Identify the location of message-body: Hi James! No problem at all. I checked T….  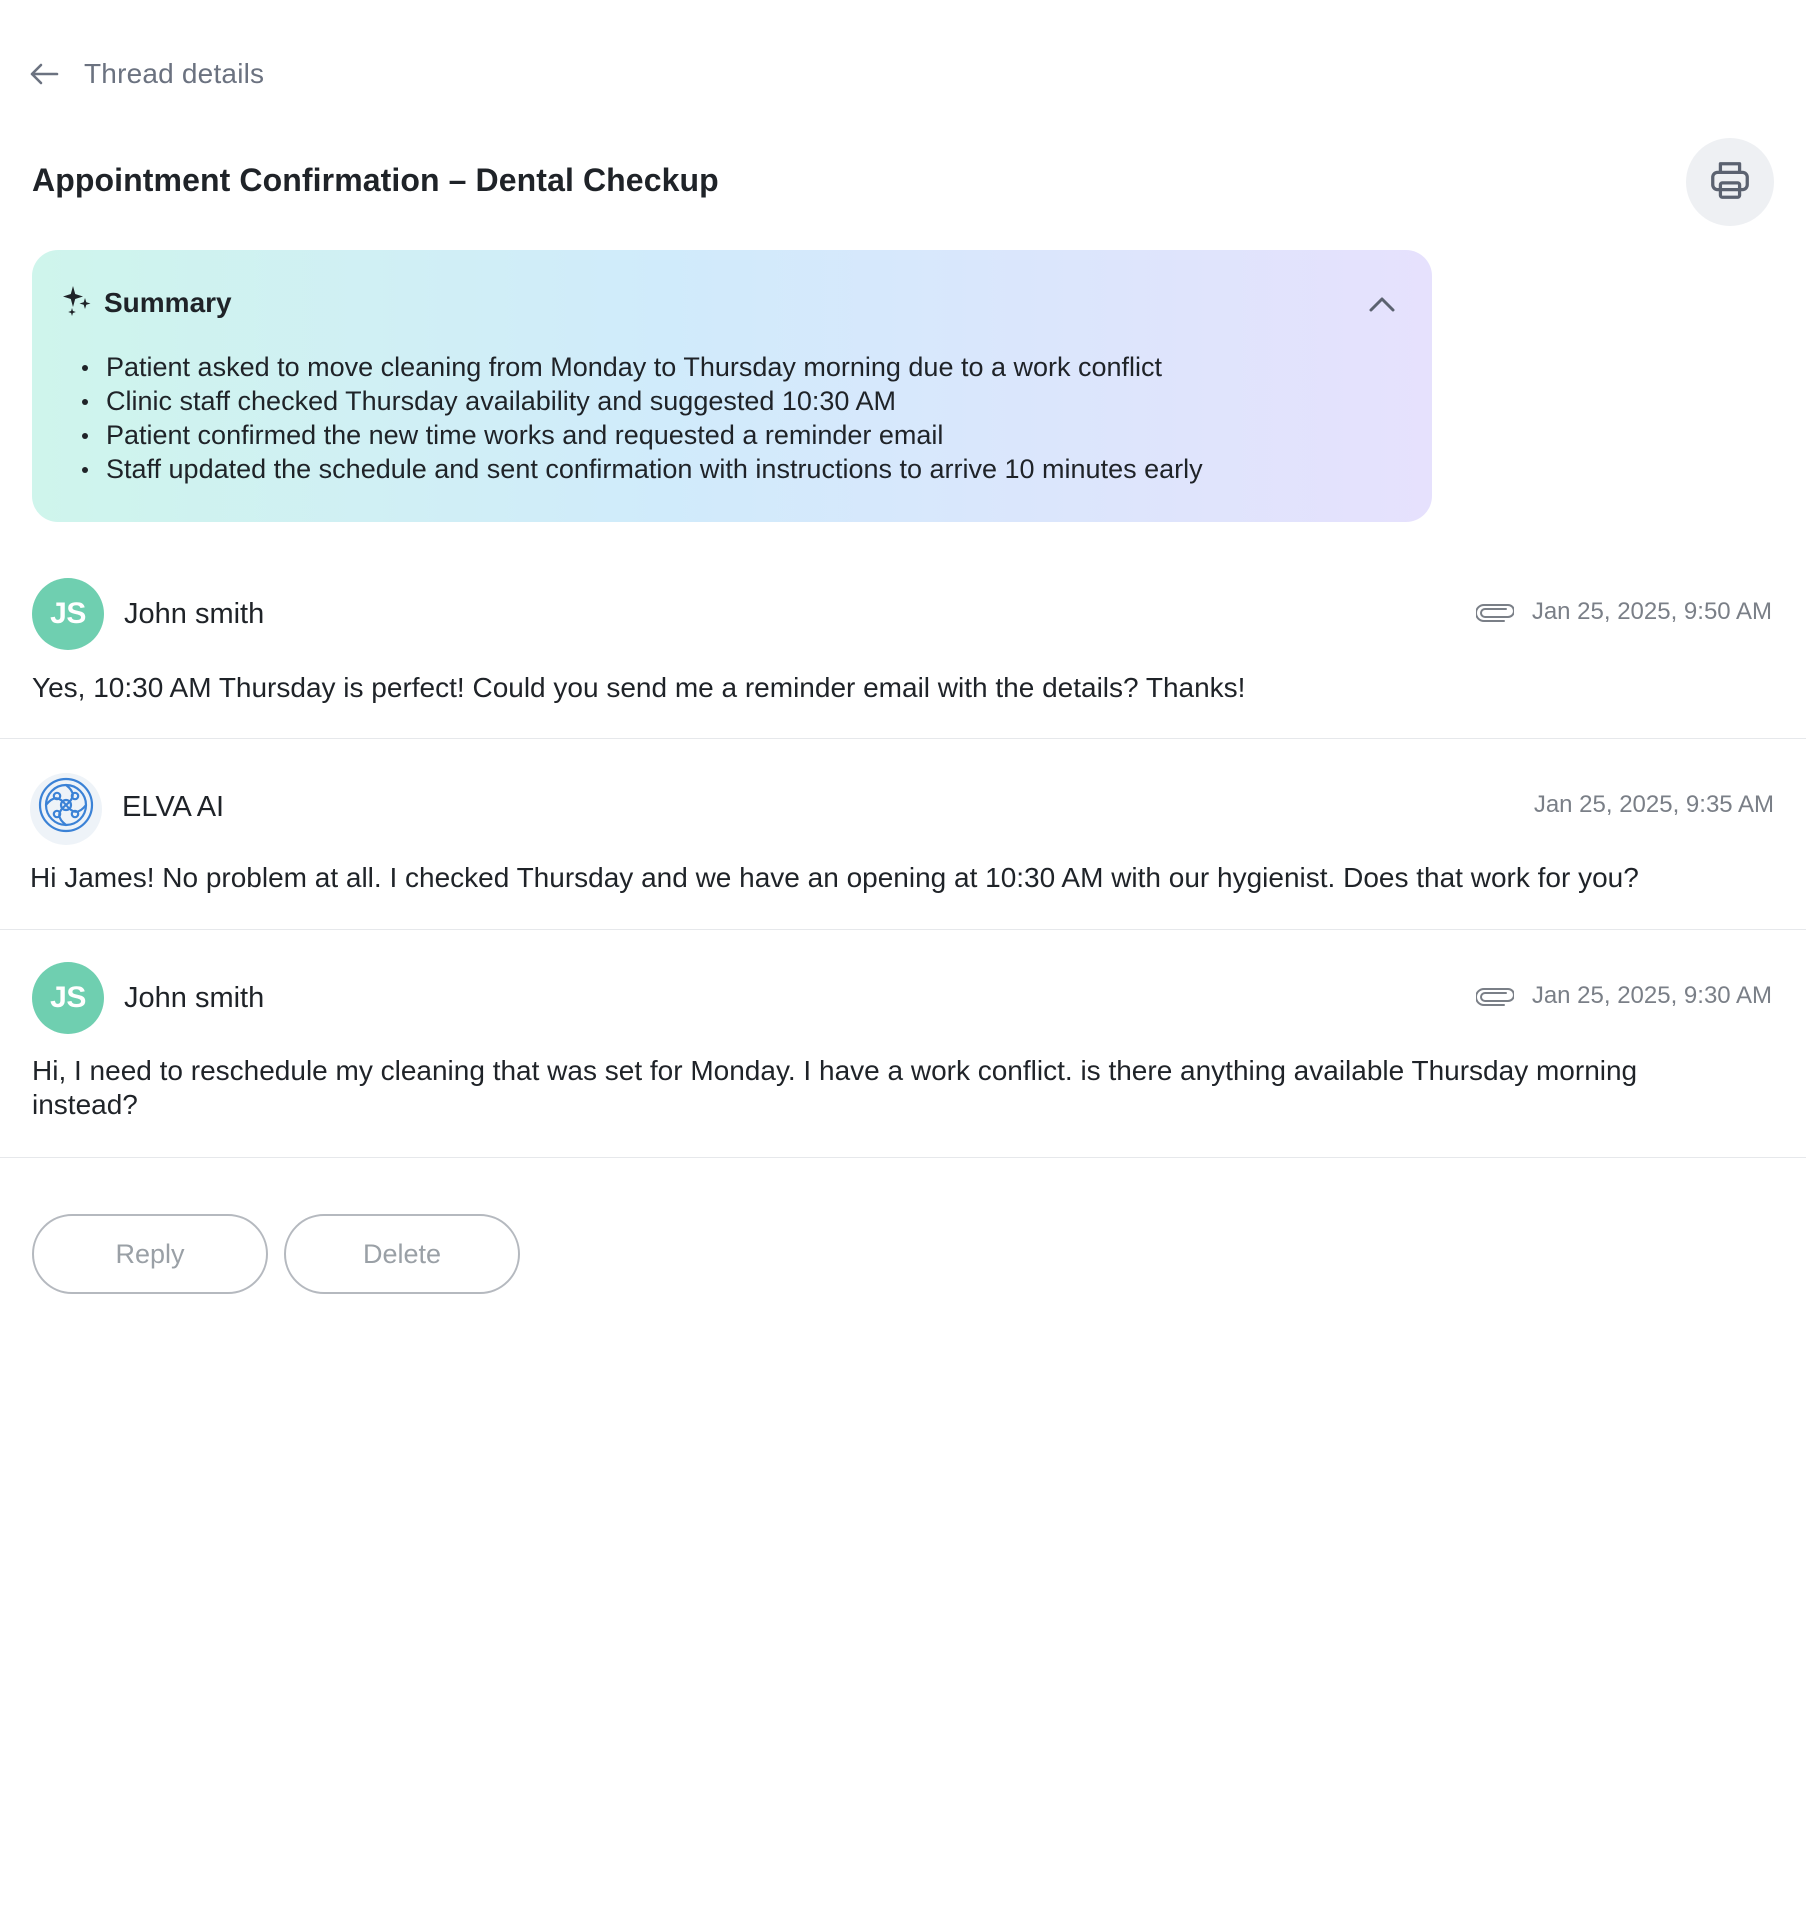
(834, 877).